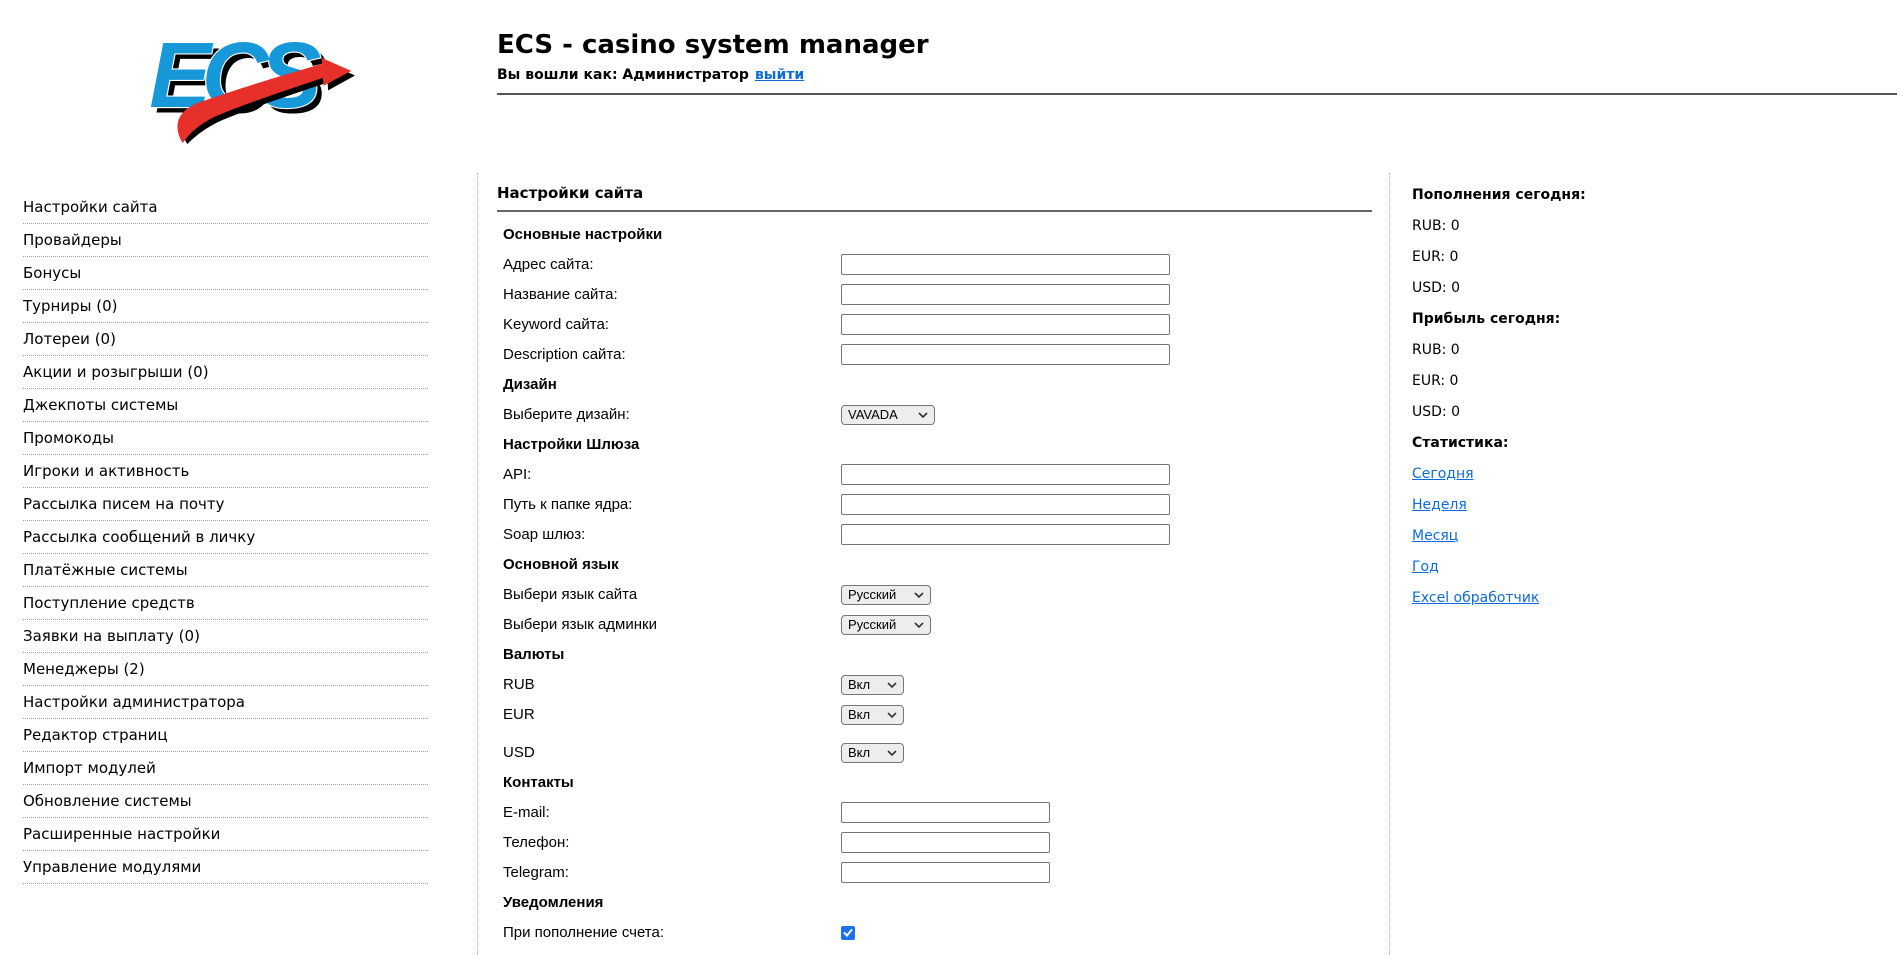 The height and width of the screenshot is (955, 1903). What do you see at coordinates (1005, 294) in the screenshot?
I see `site-name-input` at bounding box center [1005, 294].